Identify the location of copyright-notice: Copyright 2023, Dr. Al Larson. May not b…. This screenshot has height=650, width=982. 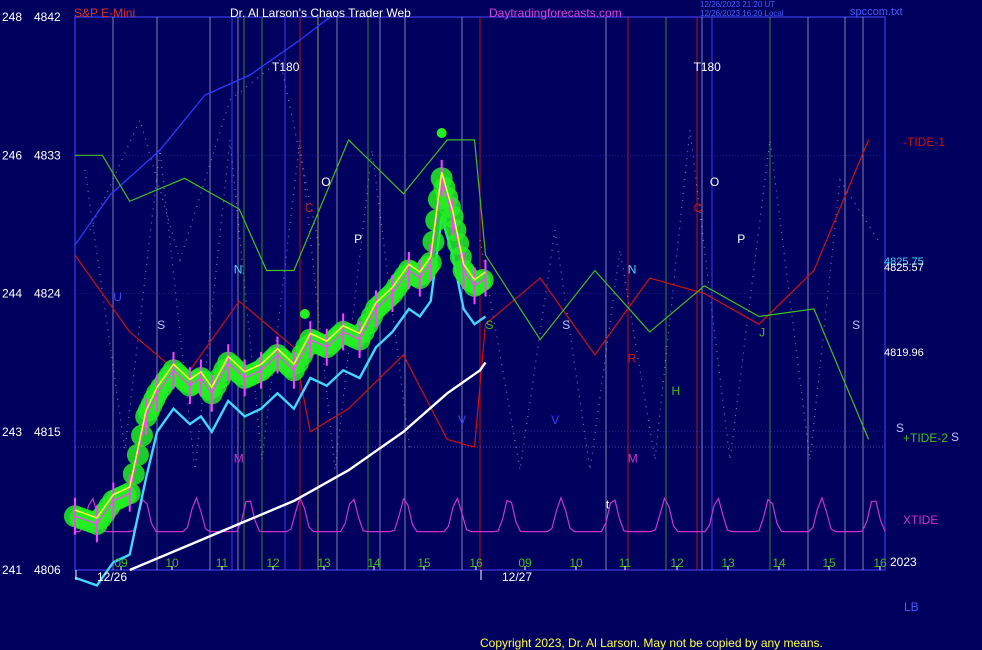
(651, 643).